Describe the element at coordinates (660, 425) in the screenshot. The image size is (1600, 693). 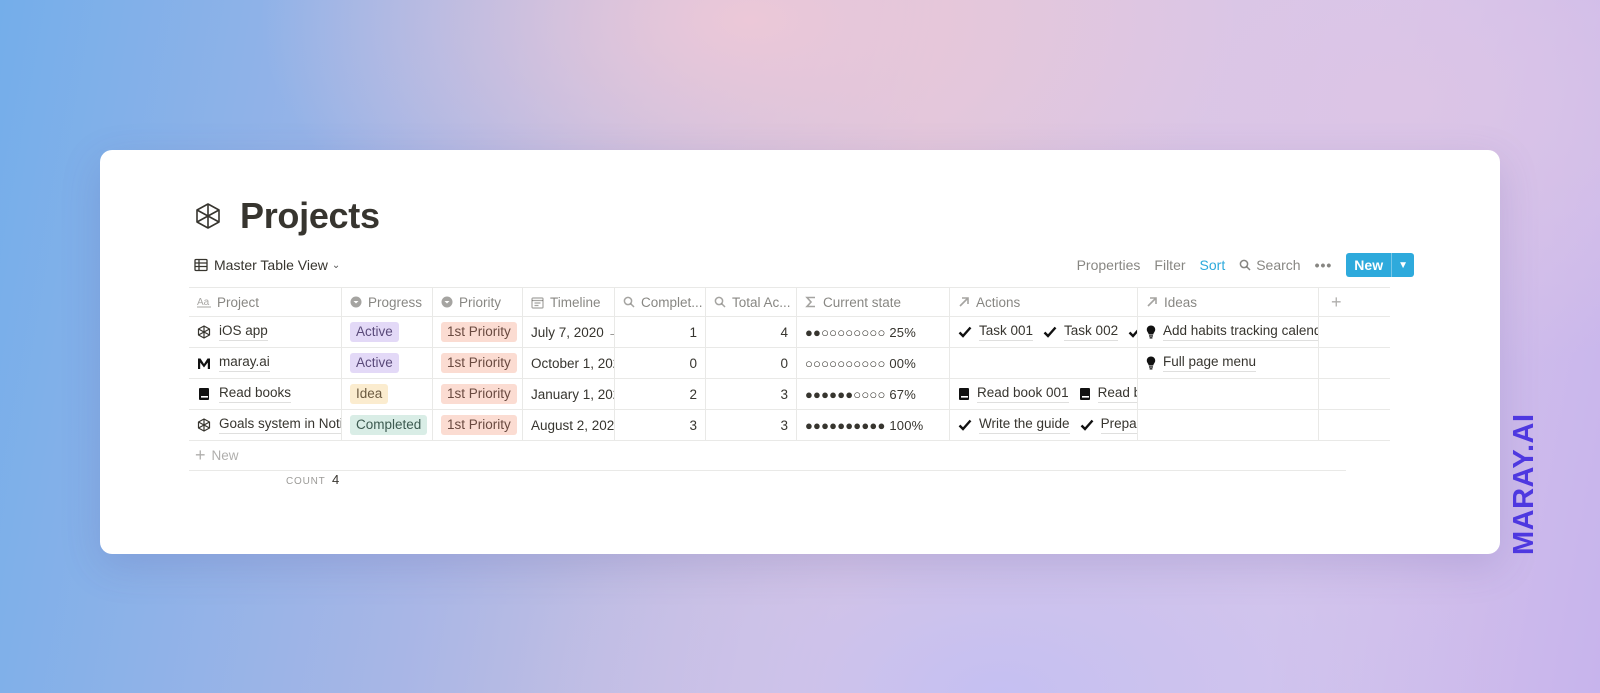
I see `completed-cell: 3` at that location.